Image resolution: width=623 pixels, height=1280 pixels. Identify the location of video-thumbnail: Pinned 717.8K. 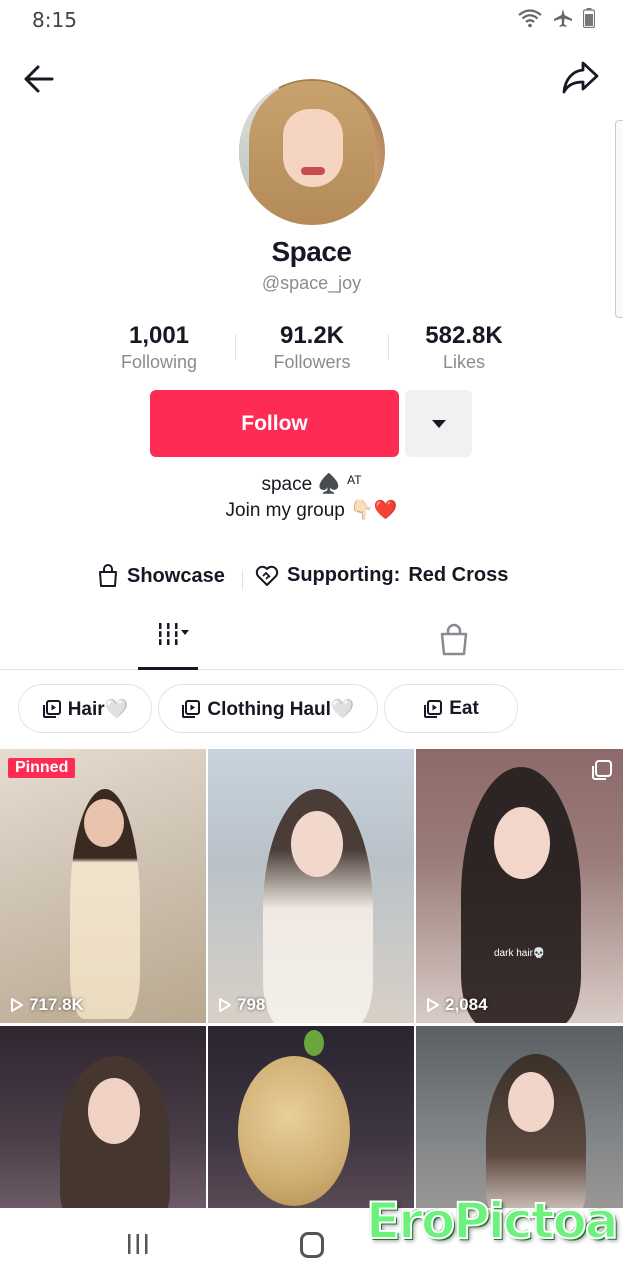
(103, 886).